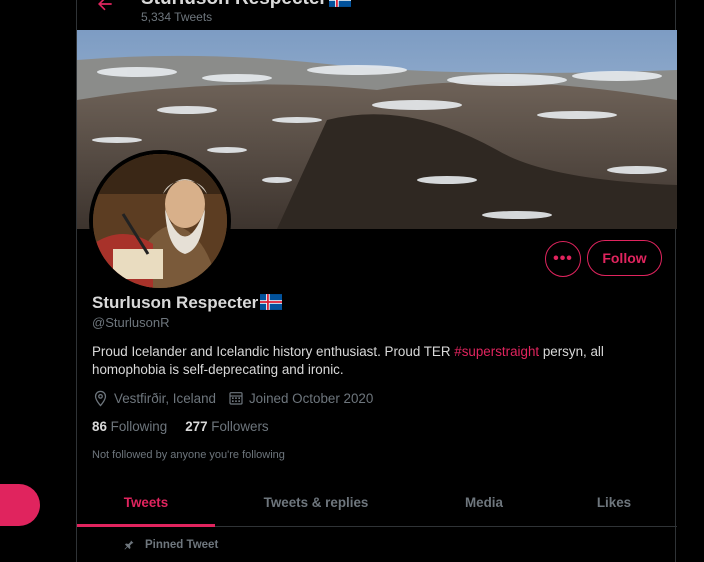  I want to click on profile-name-text: Sturluson Respecter, so click(175, 302).